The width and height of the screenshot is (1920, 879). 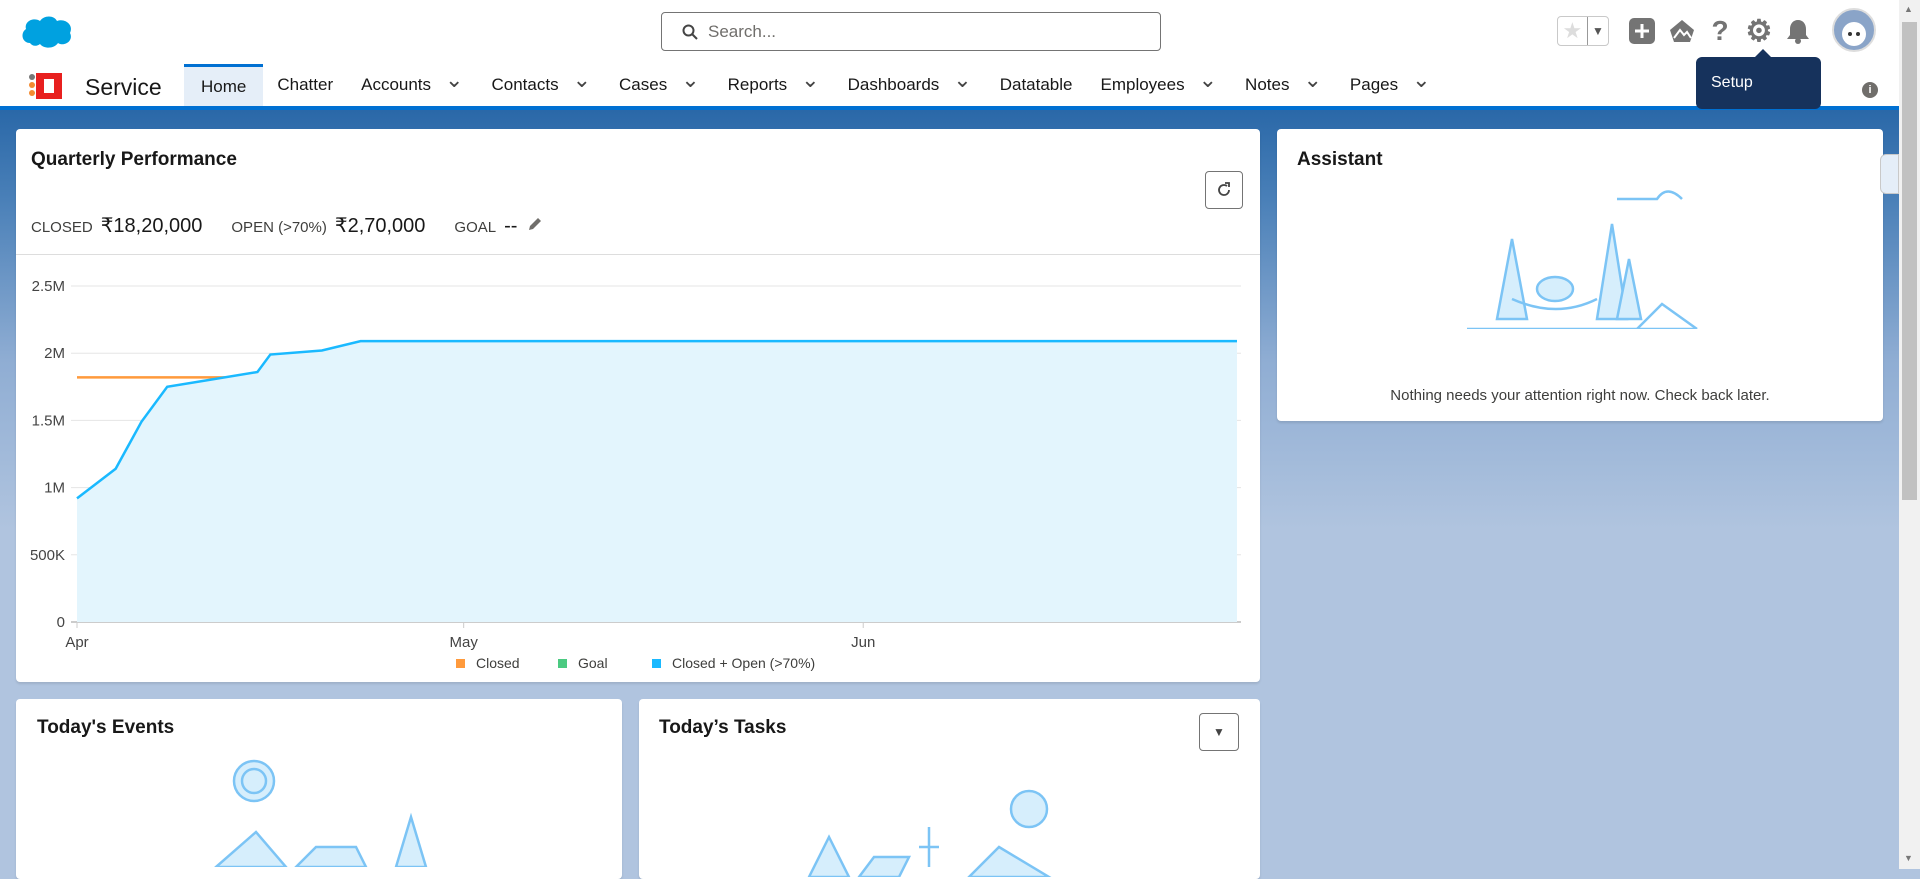 I want to click on nav-tab-contacts: Contacts ⌄, so click(x=541, y=85).